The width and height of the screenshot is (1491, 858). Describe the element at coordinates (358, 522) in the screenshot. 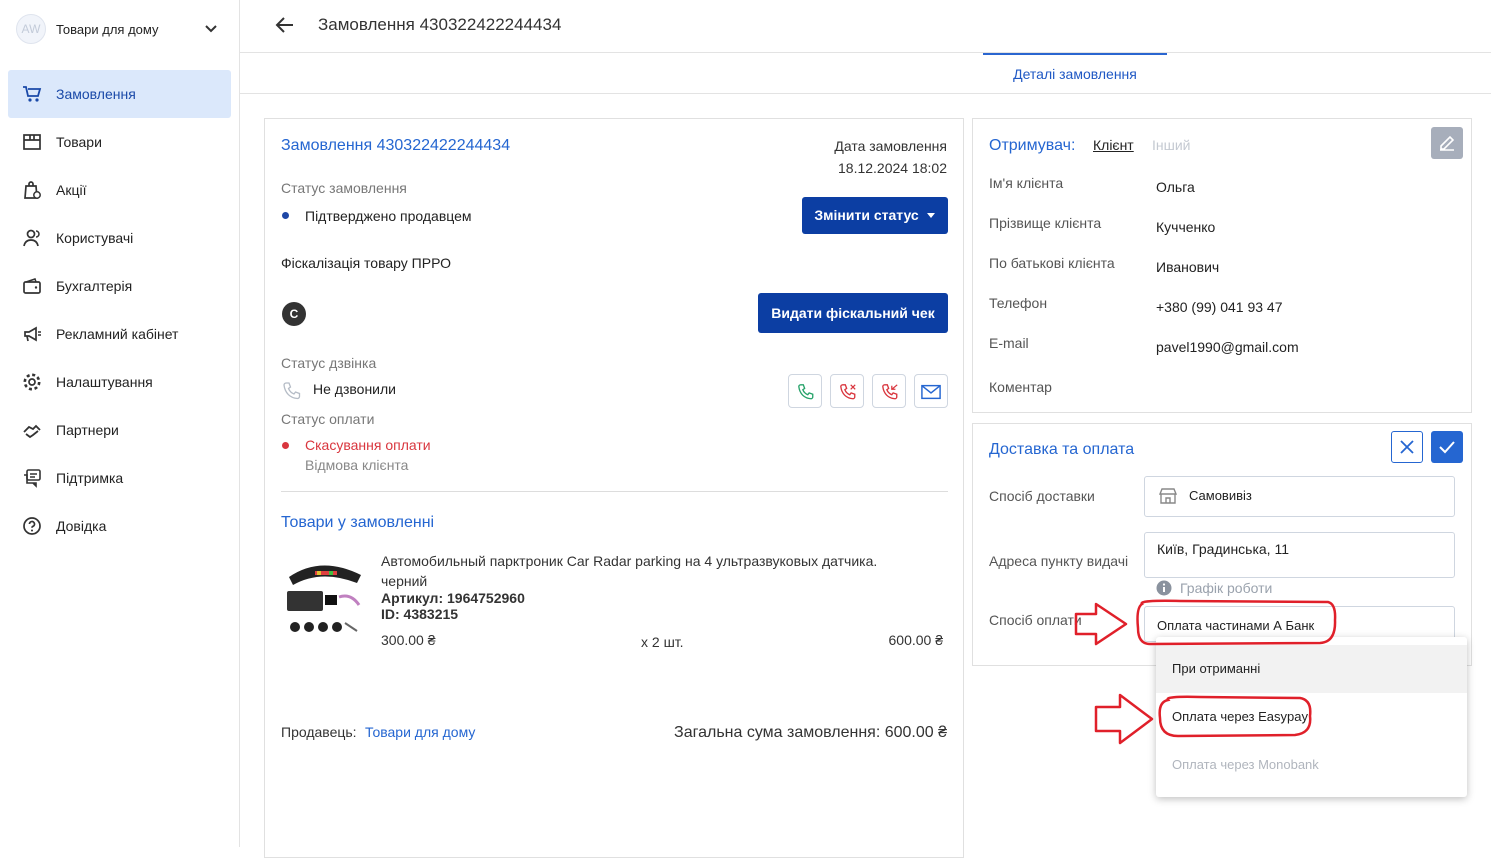

I see `goods-title: Товари у замовленні` at that location.